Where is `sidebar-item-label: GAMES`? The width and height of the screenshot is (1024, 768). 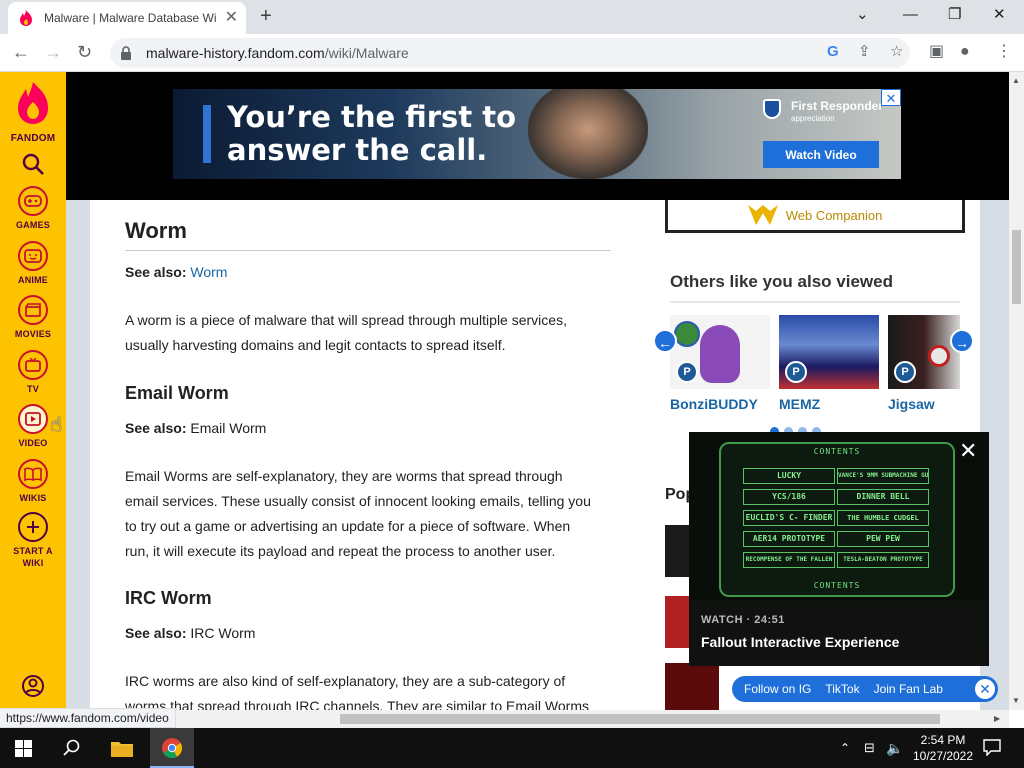 sidebar-item-label: GAMES is located at coordinates (32, 225).